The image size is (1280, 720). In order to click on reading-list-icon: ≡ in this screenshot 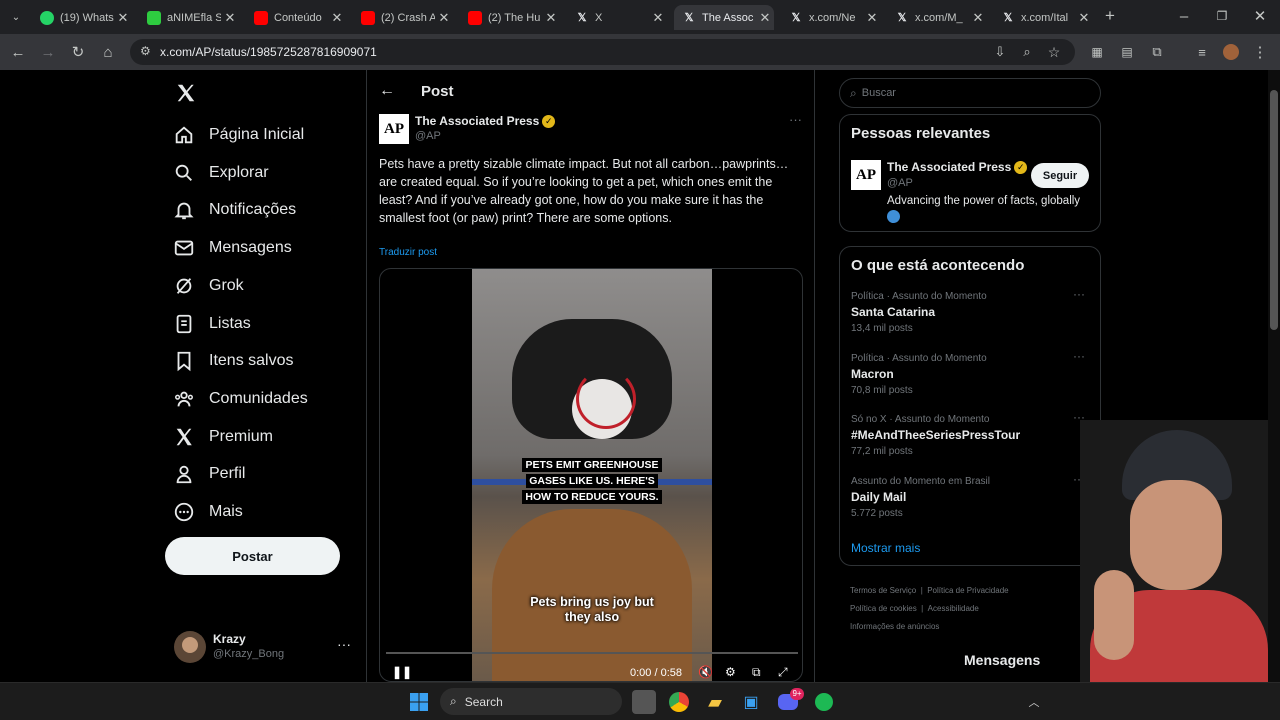, I will do `click(1202, 52)`.